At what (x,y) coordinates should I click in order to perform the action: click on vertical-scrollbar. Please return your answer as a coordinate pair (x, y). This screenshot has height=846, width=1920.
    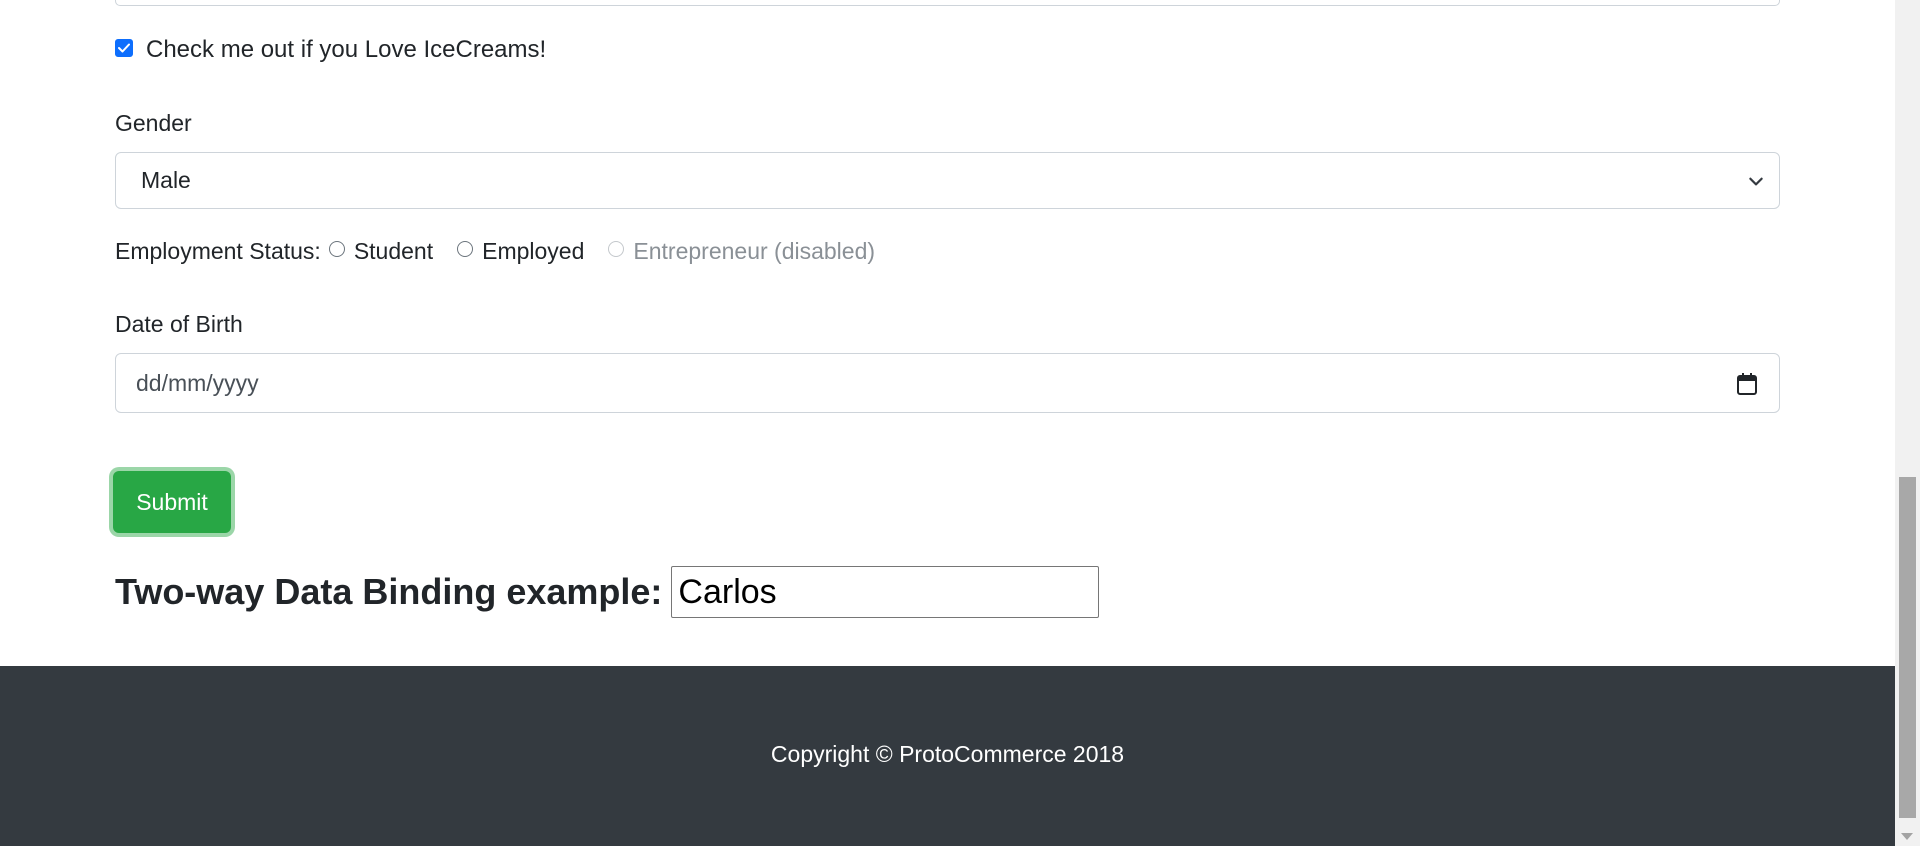
    Looking at the image, I should click on (1907, 423).